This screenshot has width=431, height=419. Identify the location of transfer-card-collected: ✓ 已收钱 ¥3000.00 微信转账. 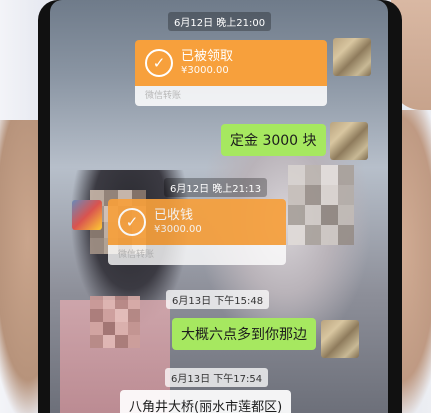
(197, 232).